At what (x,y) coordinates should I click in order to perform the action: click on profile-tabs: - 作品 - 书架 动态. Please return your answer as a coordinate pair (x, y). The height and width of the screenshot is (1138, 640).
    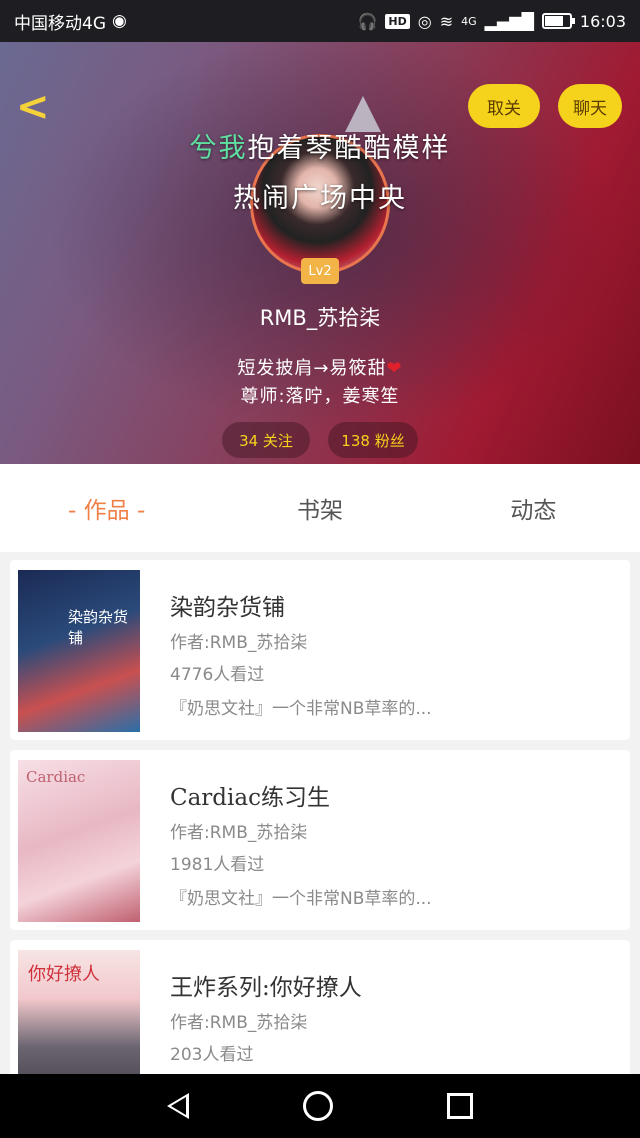
    Looking at the image, I should click on (320, 508).